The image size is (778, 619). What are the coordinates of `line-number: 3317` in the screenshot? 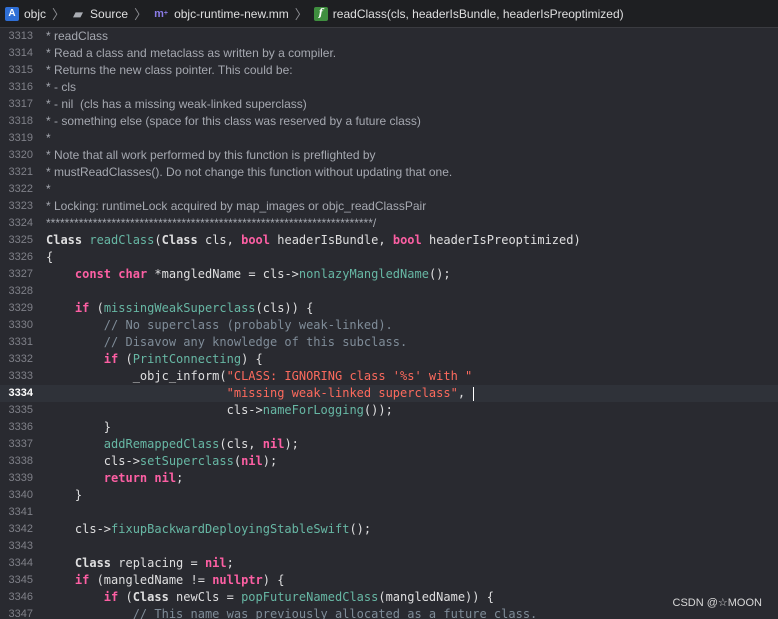 It's located at (20, 104).